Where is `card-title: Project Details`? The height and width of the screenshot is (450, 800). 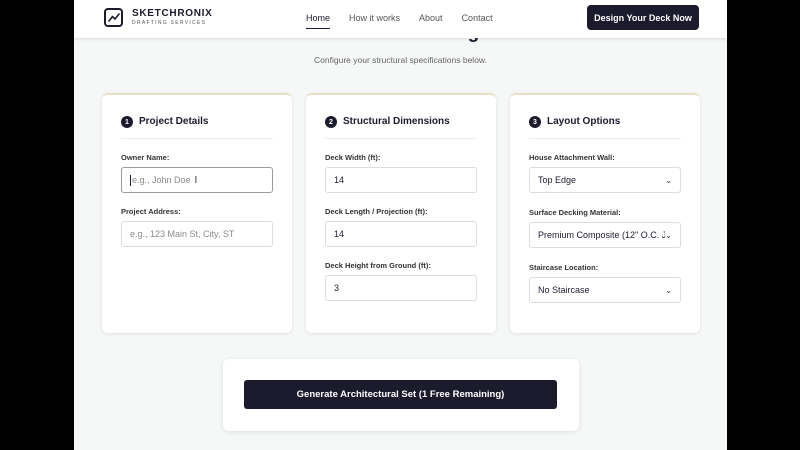
card-title: Project Details is located at coordinates (174, 121).